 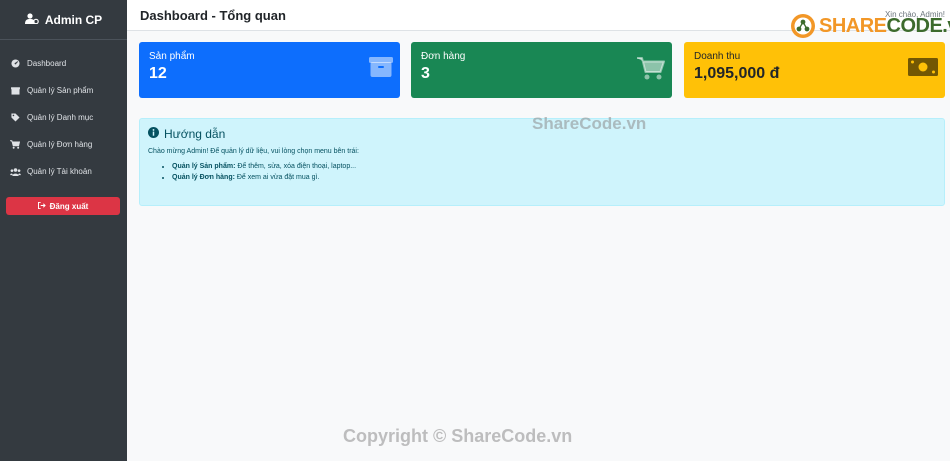 I want to click on sidebar-item-label: Quản lý Đơn hàng, so click(x=60, y=144).